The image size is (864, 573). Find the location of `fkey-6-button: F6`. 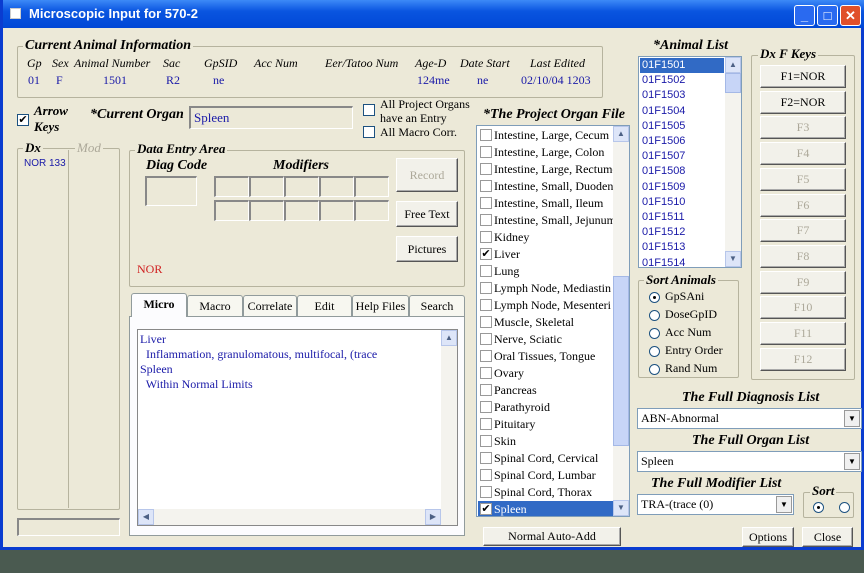

fkey-6-button: F6 is located at coordinates (803, 205).